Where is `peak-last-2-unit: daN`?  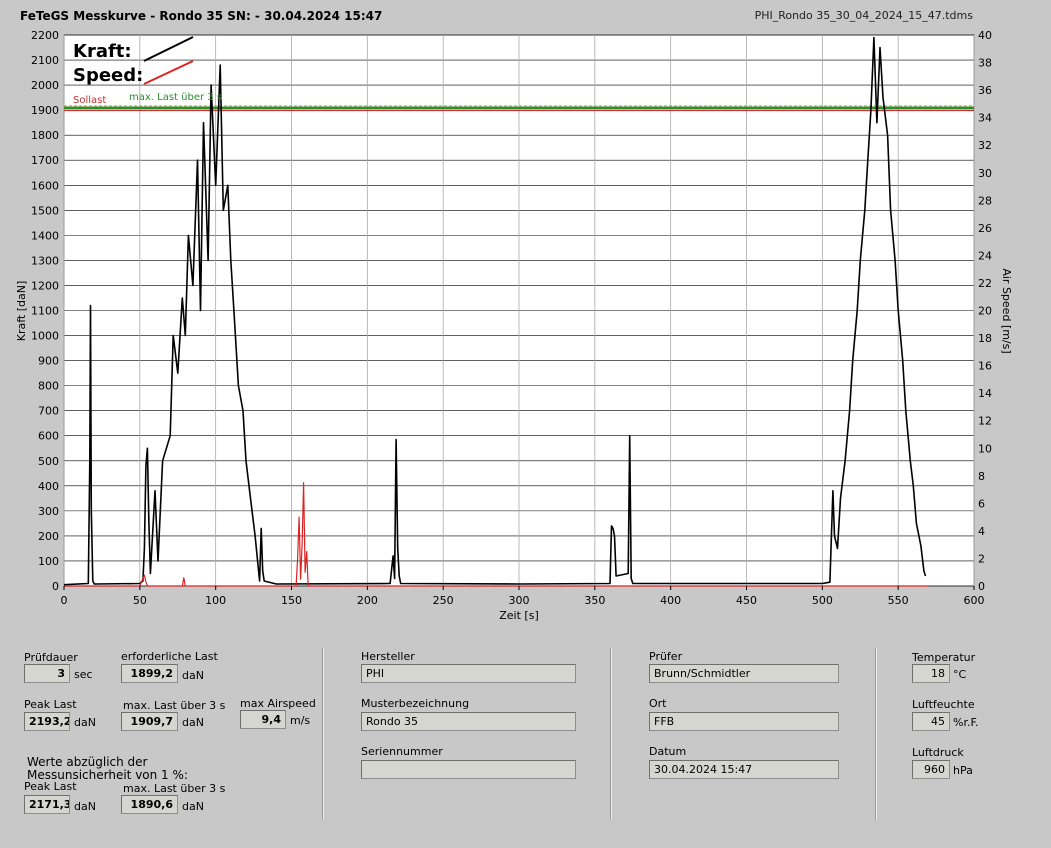
peak-last-2-unit: daN is located at coordinates (85, 806).